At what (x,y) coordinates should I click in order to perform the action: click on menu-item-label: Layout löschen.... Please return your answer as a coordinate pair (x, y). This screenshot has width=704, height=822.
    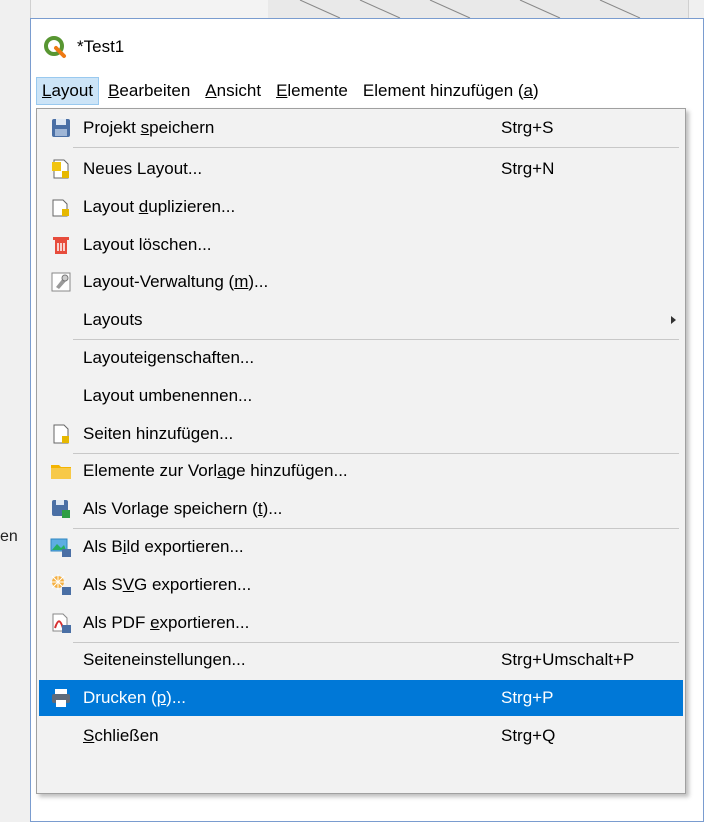
    Looking at the image, I should click on (147, 245).